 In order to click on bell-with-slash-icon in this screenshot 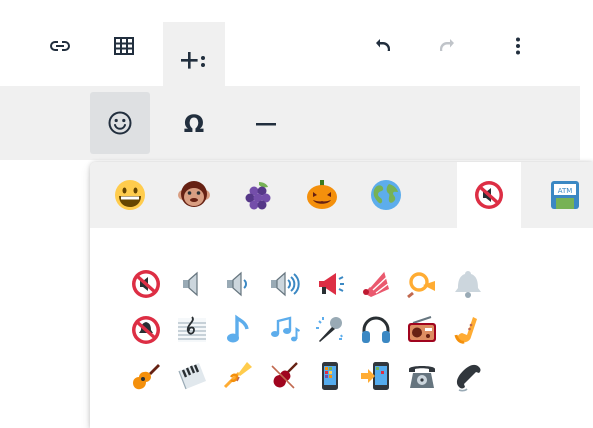, I will do `click(146, 330)`.